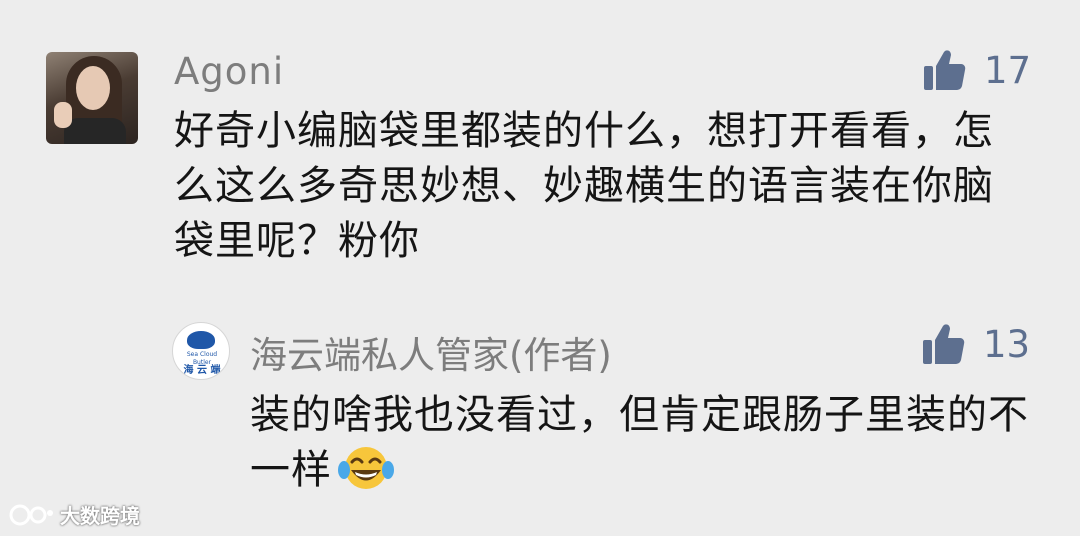  I want to click on reply-author-name: 海云端私人管家(作者), so click(431, 352).